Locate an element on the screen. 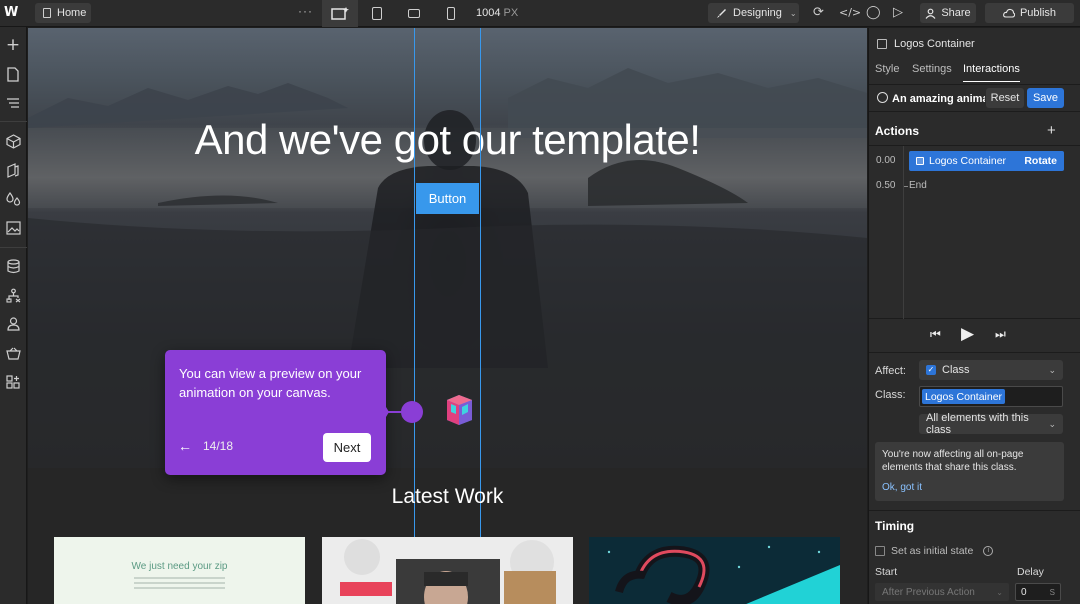 The image size is (1080, 604). work-card-1-title: We just need your zip is located at coordinates (179, 566).